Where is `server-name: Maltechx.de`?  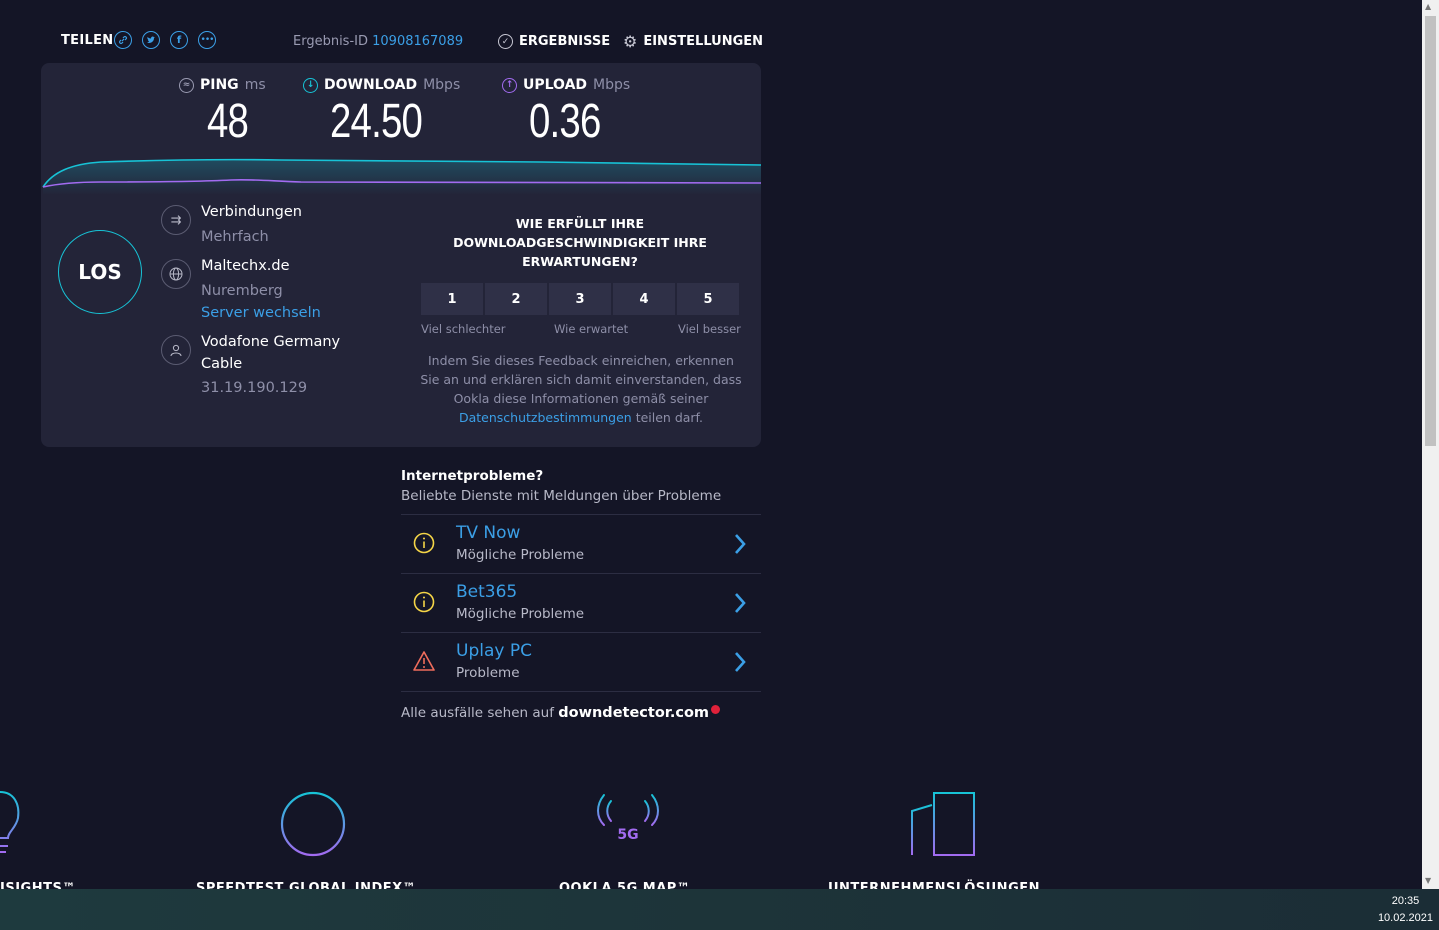 server-name: Maltechx.de is located at coordinates (245, 266).